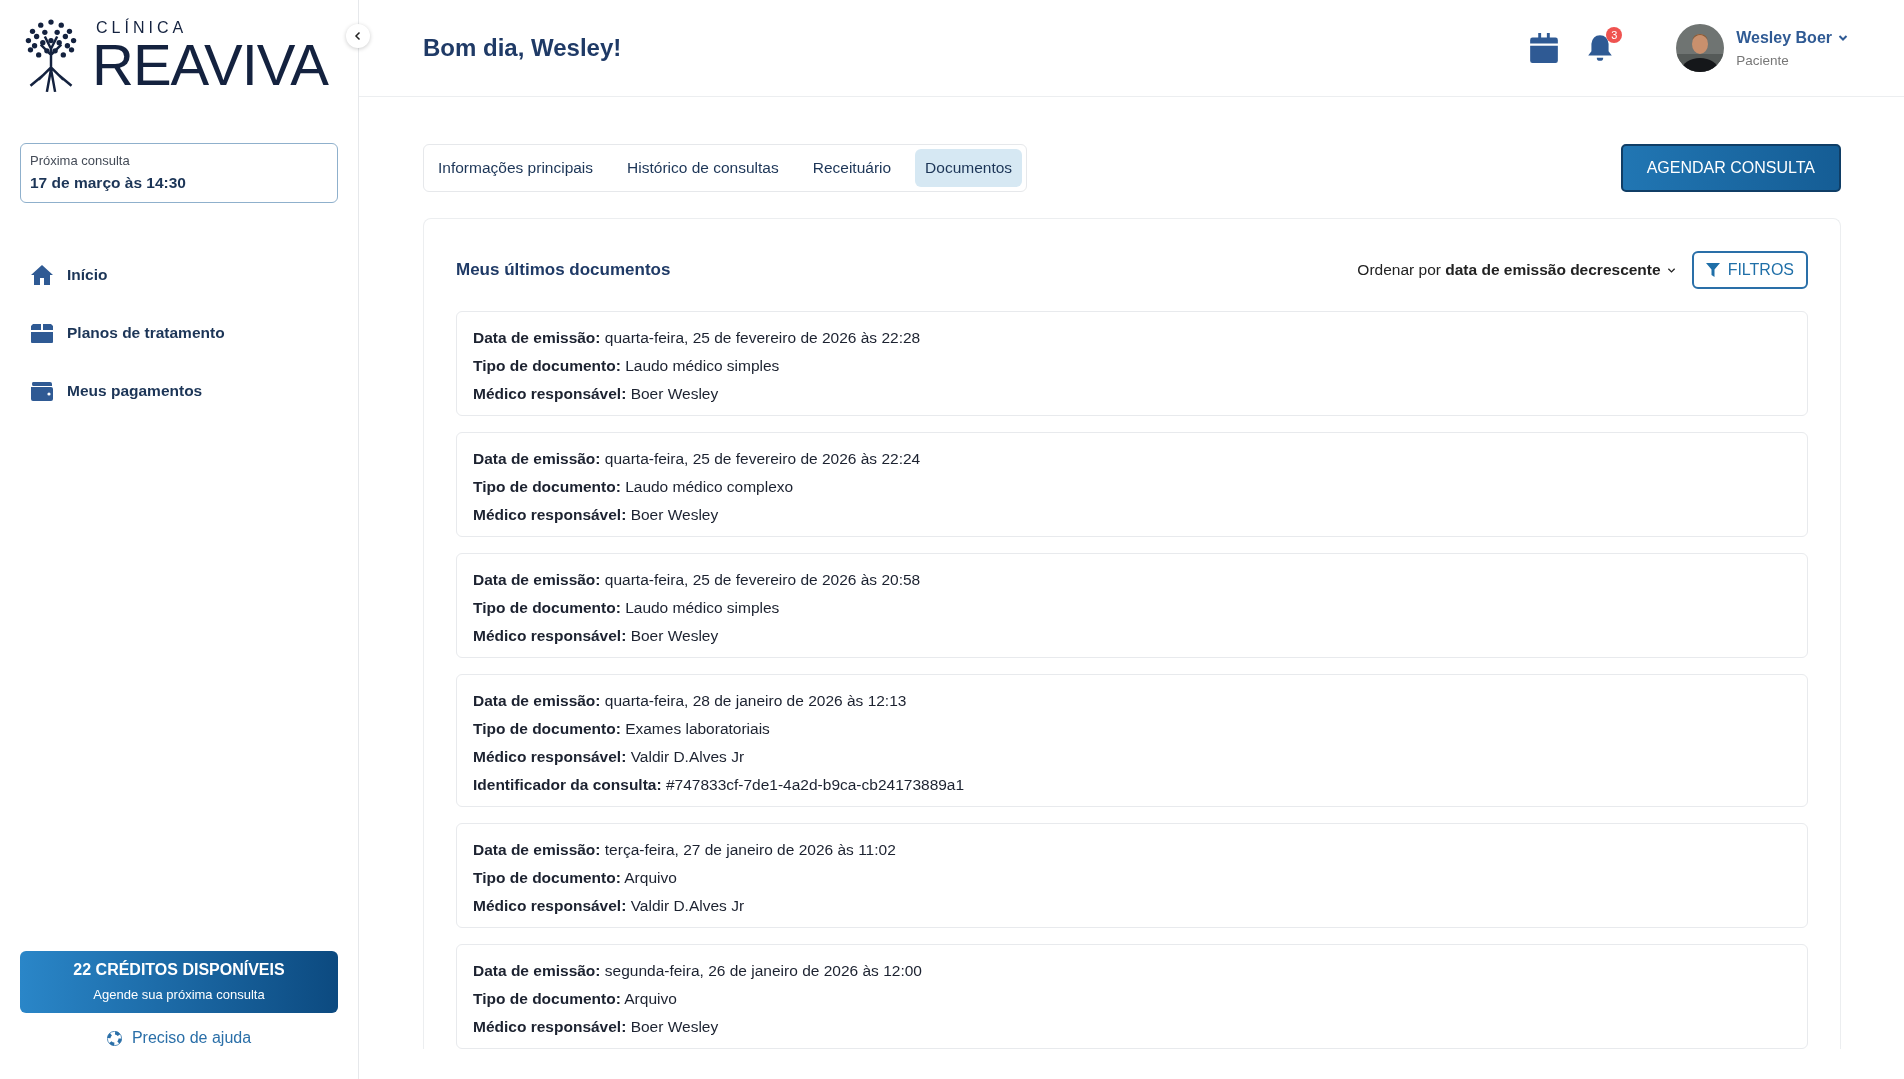 This screenshot has height=1079, width=1904. Describe the element at coordinates (1600, 48) in the screenshot. I see `bell-icon` at that location.